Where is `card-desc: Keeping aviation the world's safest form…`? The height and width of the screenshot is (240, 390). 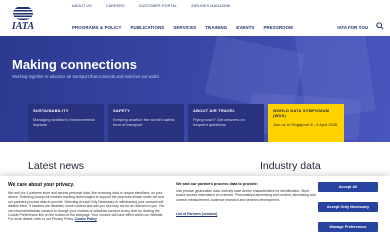
card-desc: Keeping aviation the world's safest form… is located at coordinates (144, 122).